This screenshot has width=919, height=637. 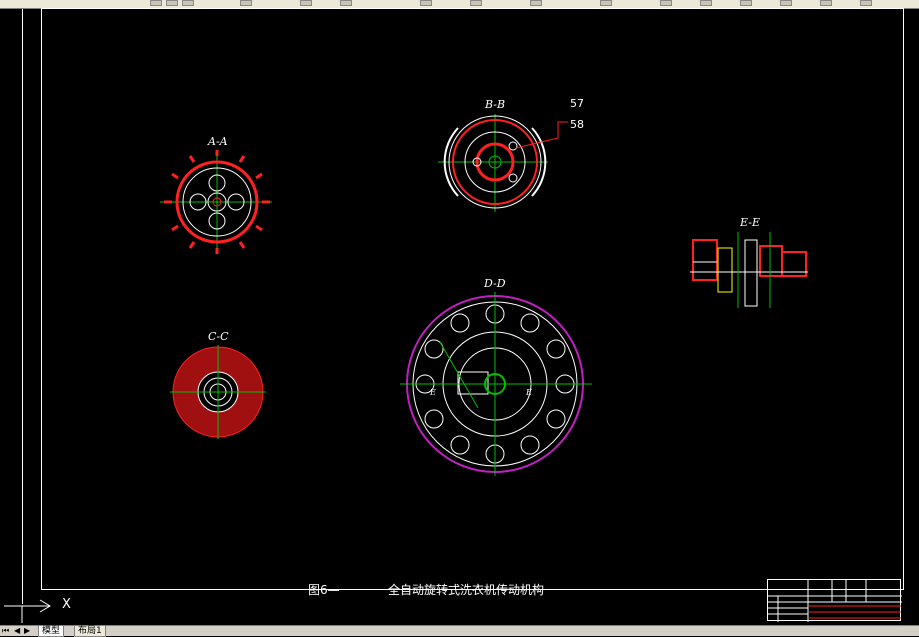 I want to click on ucs-x-label: X, so click(x=66, y=604).